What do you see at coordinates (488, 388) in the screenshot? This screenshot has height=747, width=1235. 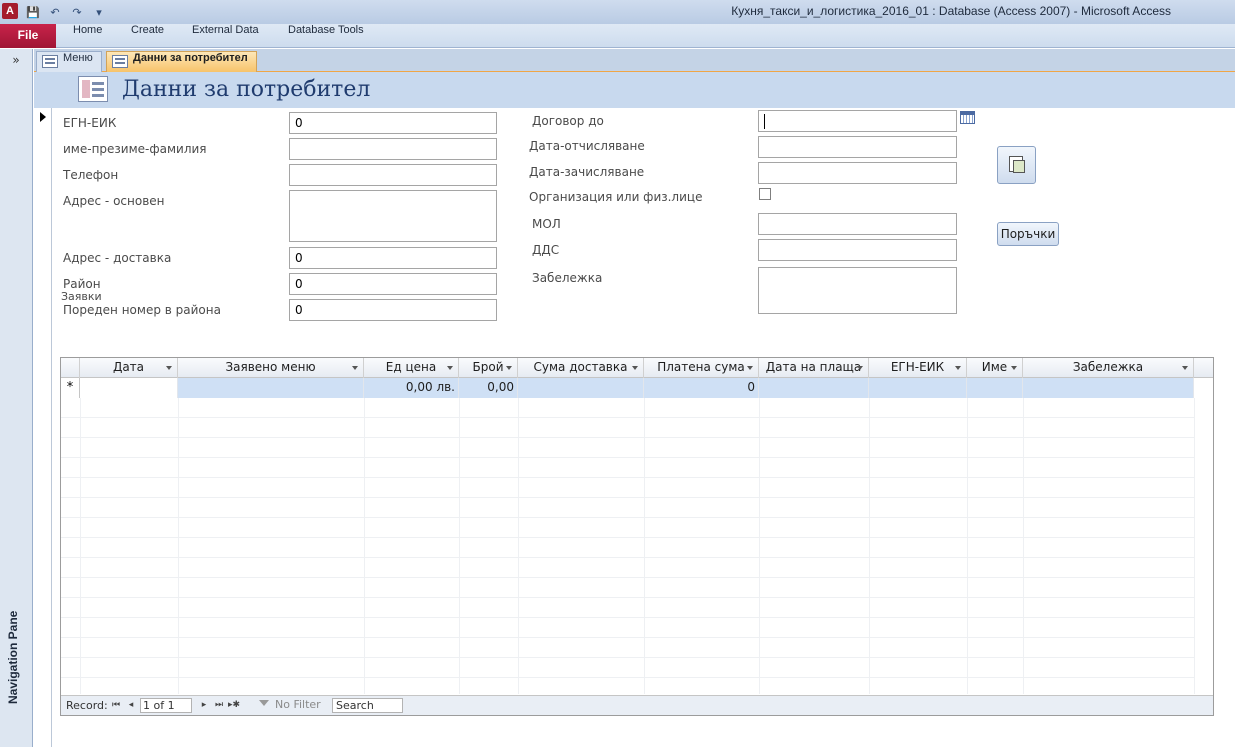 I see `cell-count: 0,00` at bounding box center [488, 388].